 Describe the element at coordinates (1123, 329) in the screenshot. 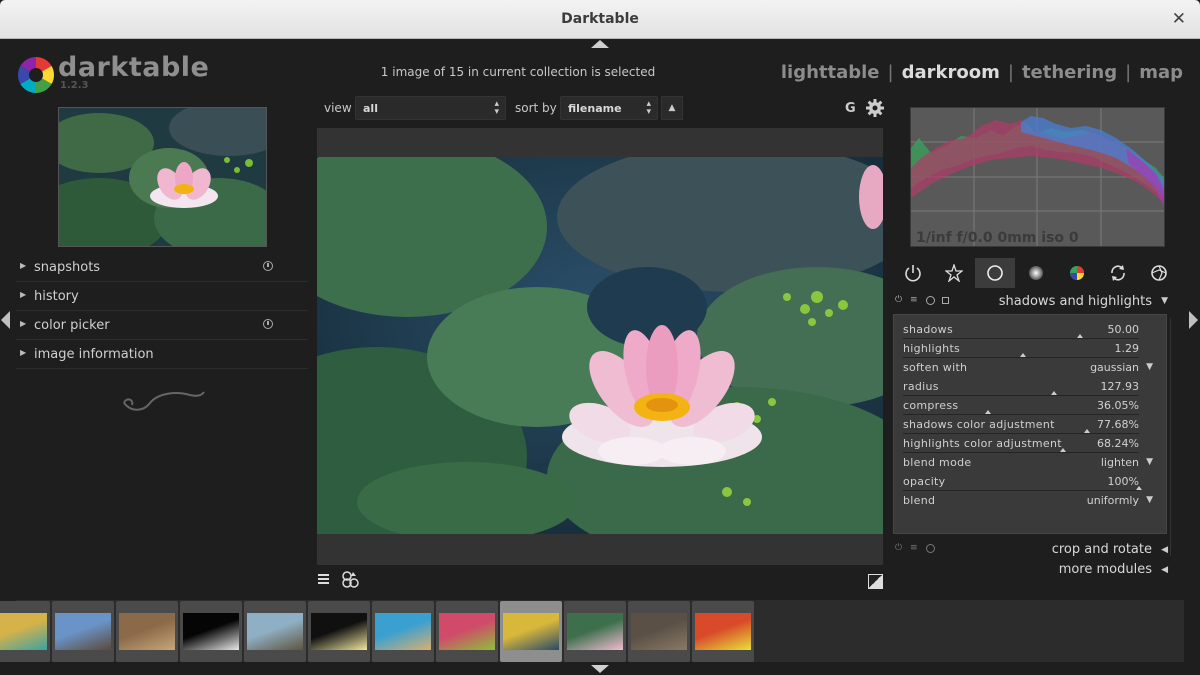

I see `param-value: 50.00` at that location.